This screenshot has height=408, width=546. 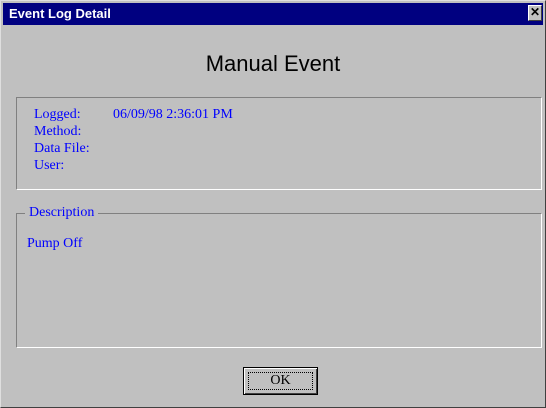 I want to click on data-file-label: Data File:, so click(x=62, y=148).